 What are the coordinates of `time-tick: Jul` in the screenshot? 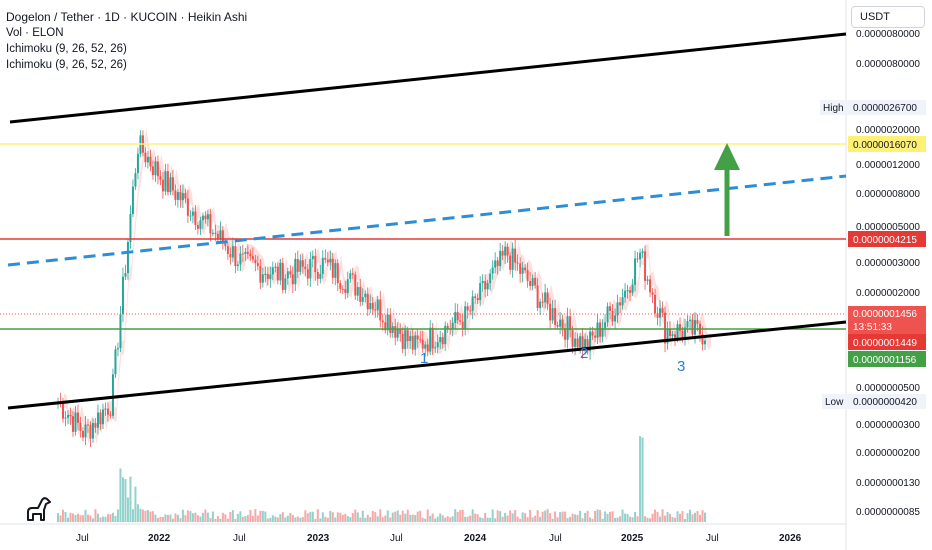 It's located at (555, 538).